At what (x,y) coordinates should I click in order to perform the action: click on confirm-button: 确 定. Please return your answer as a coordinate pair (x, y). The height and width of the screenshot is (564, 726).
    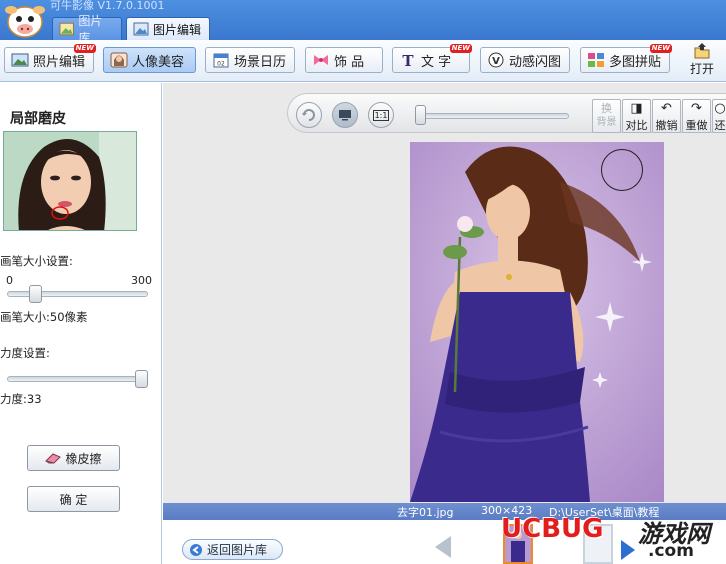
    Looking at the image, I should click on (73, 499).